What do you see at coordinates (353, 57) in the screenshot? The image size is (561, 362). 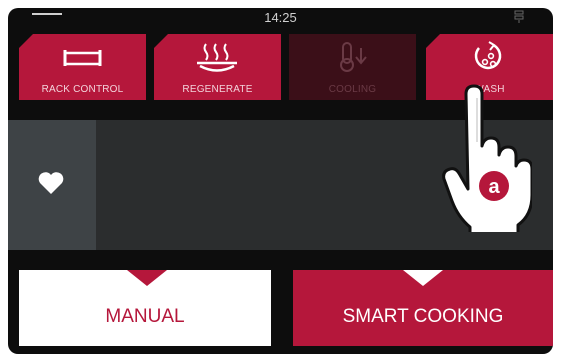 I see `thermometer-down-icon` at bounding box center [353, 57].